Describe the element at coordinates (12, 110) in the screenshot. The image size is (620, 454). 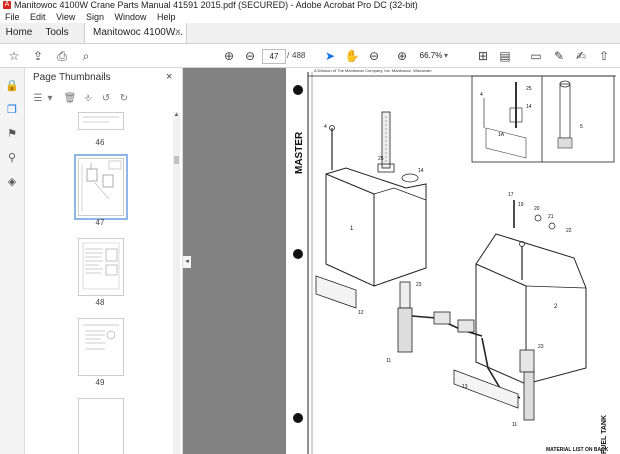
I see `page-thumbnails-icon: ❐` at that location.